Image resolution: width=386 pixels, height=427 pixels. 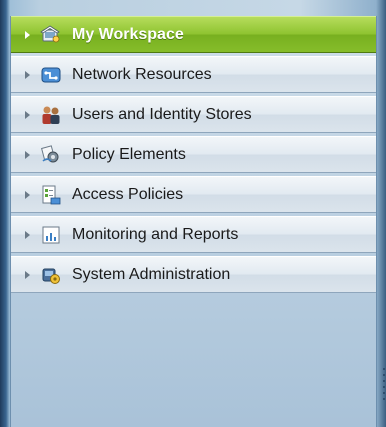 What do you see at coordinates (162, 114) in the screenshot?
I see `nav-item-label: Users and Identity Stores` at bounding box center [162, 114].